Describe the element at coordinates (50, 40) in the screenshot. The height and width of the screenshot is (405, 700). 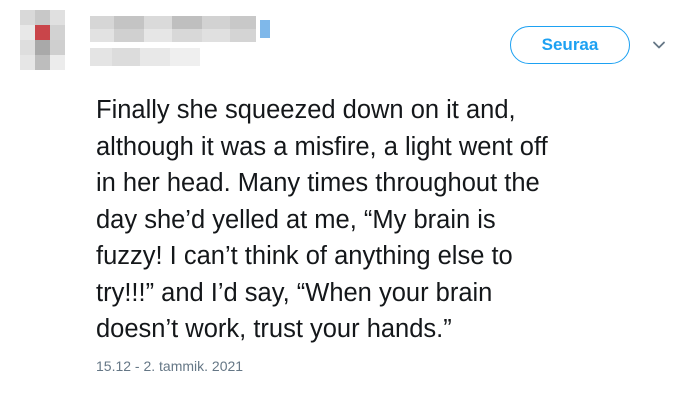
I see `avatar` at that location.